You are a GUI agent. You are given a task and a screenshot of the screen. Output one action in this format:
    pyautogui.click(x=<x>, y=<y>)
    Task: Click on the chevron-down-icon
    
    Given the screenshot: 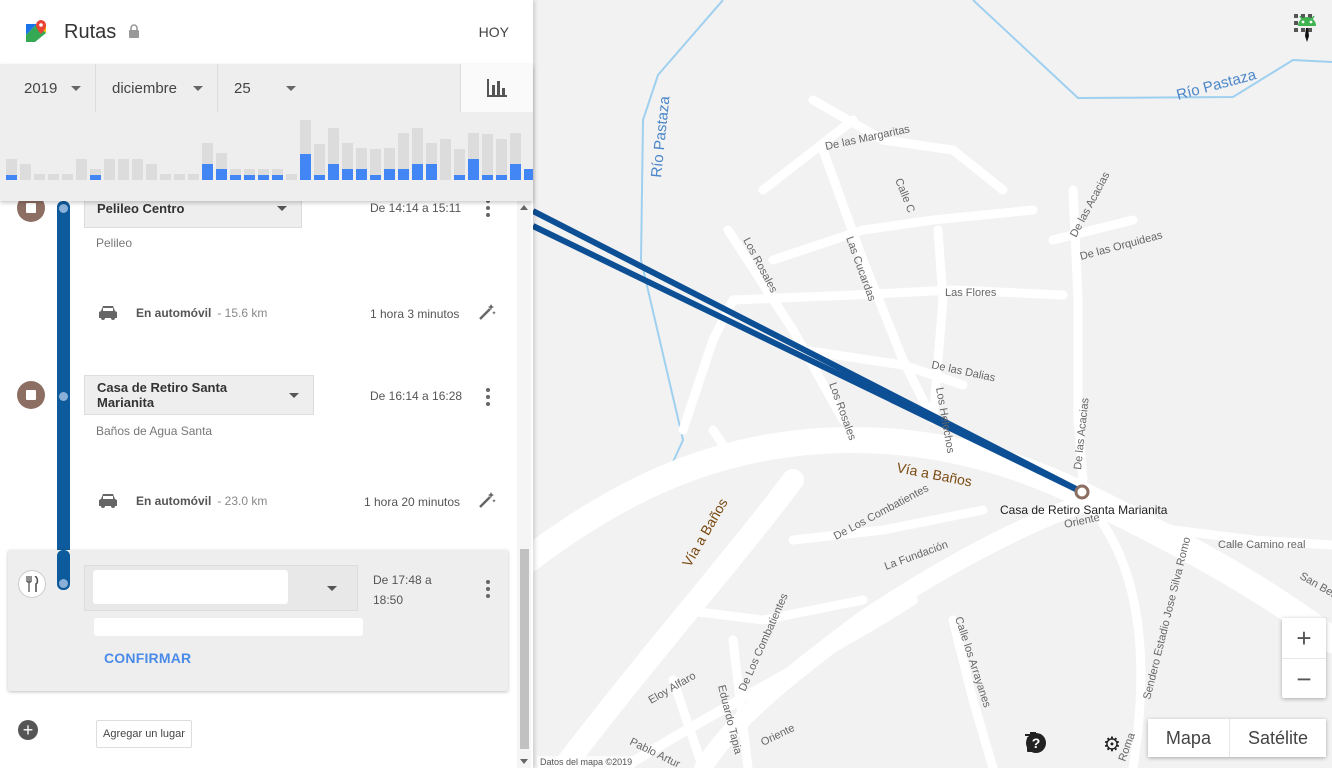 What is the action you would take?
    pyautogui.click(x=76, y=88)
    